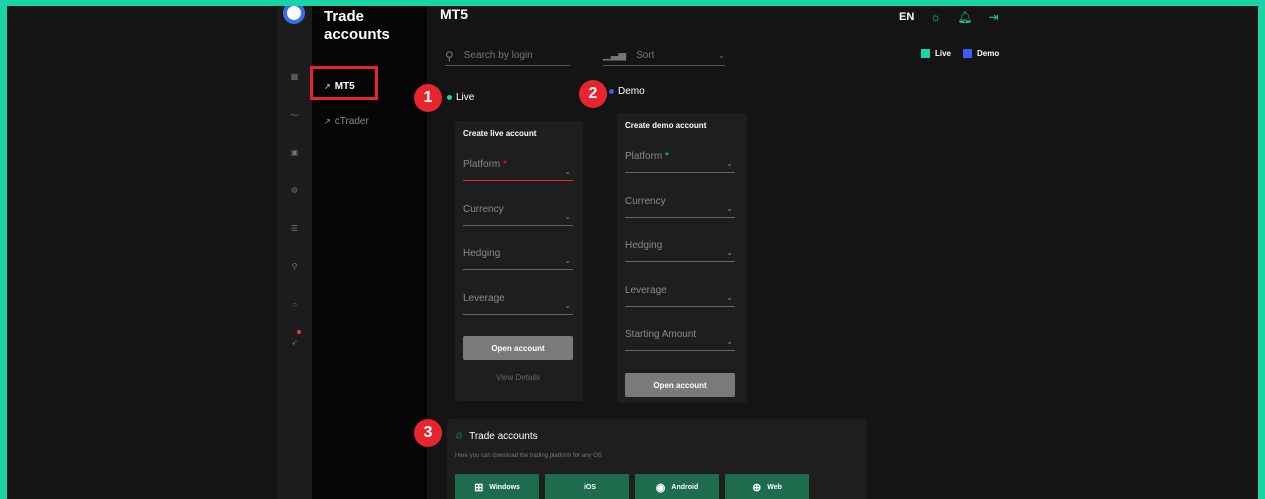  Describe the element at coordinates (664, 56) in the screenshot. I see `sort-dropdown: ▁▃▅ Sort ⌄` at that location.